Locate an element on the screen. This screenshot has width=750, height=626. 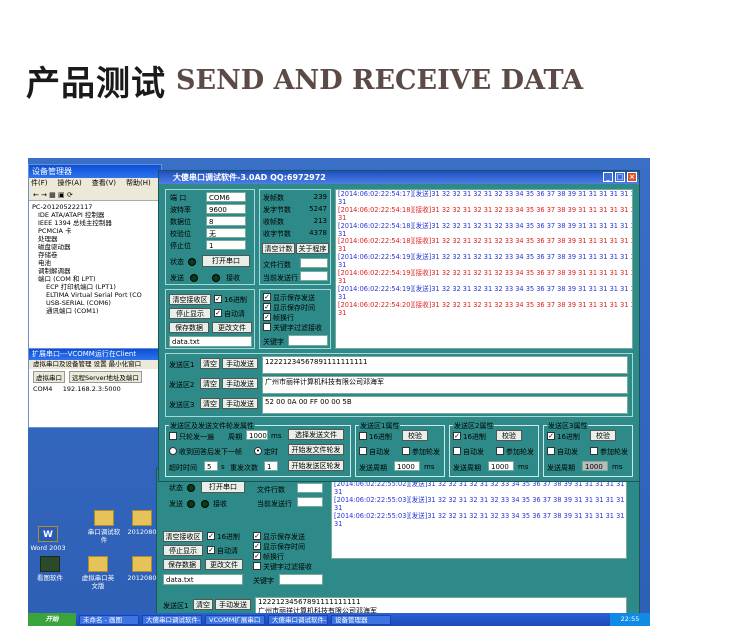
start-cycle-button: 开始发送区轮发 is located at coordinates (316, 465).